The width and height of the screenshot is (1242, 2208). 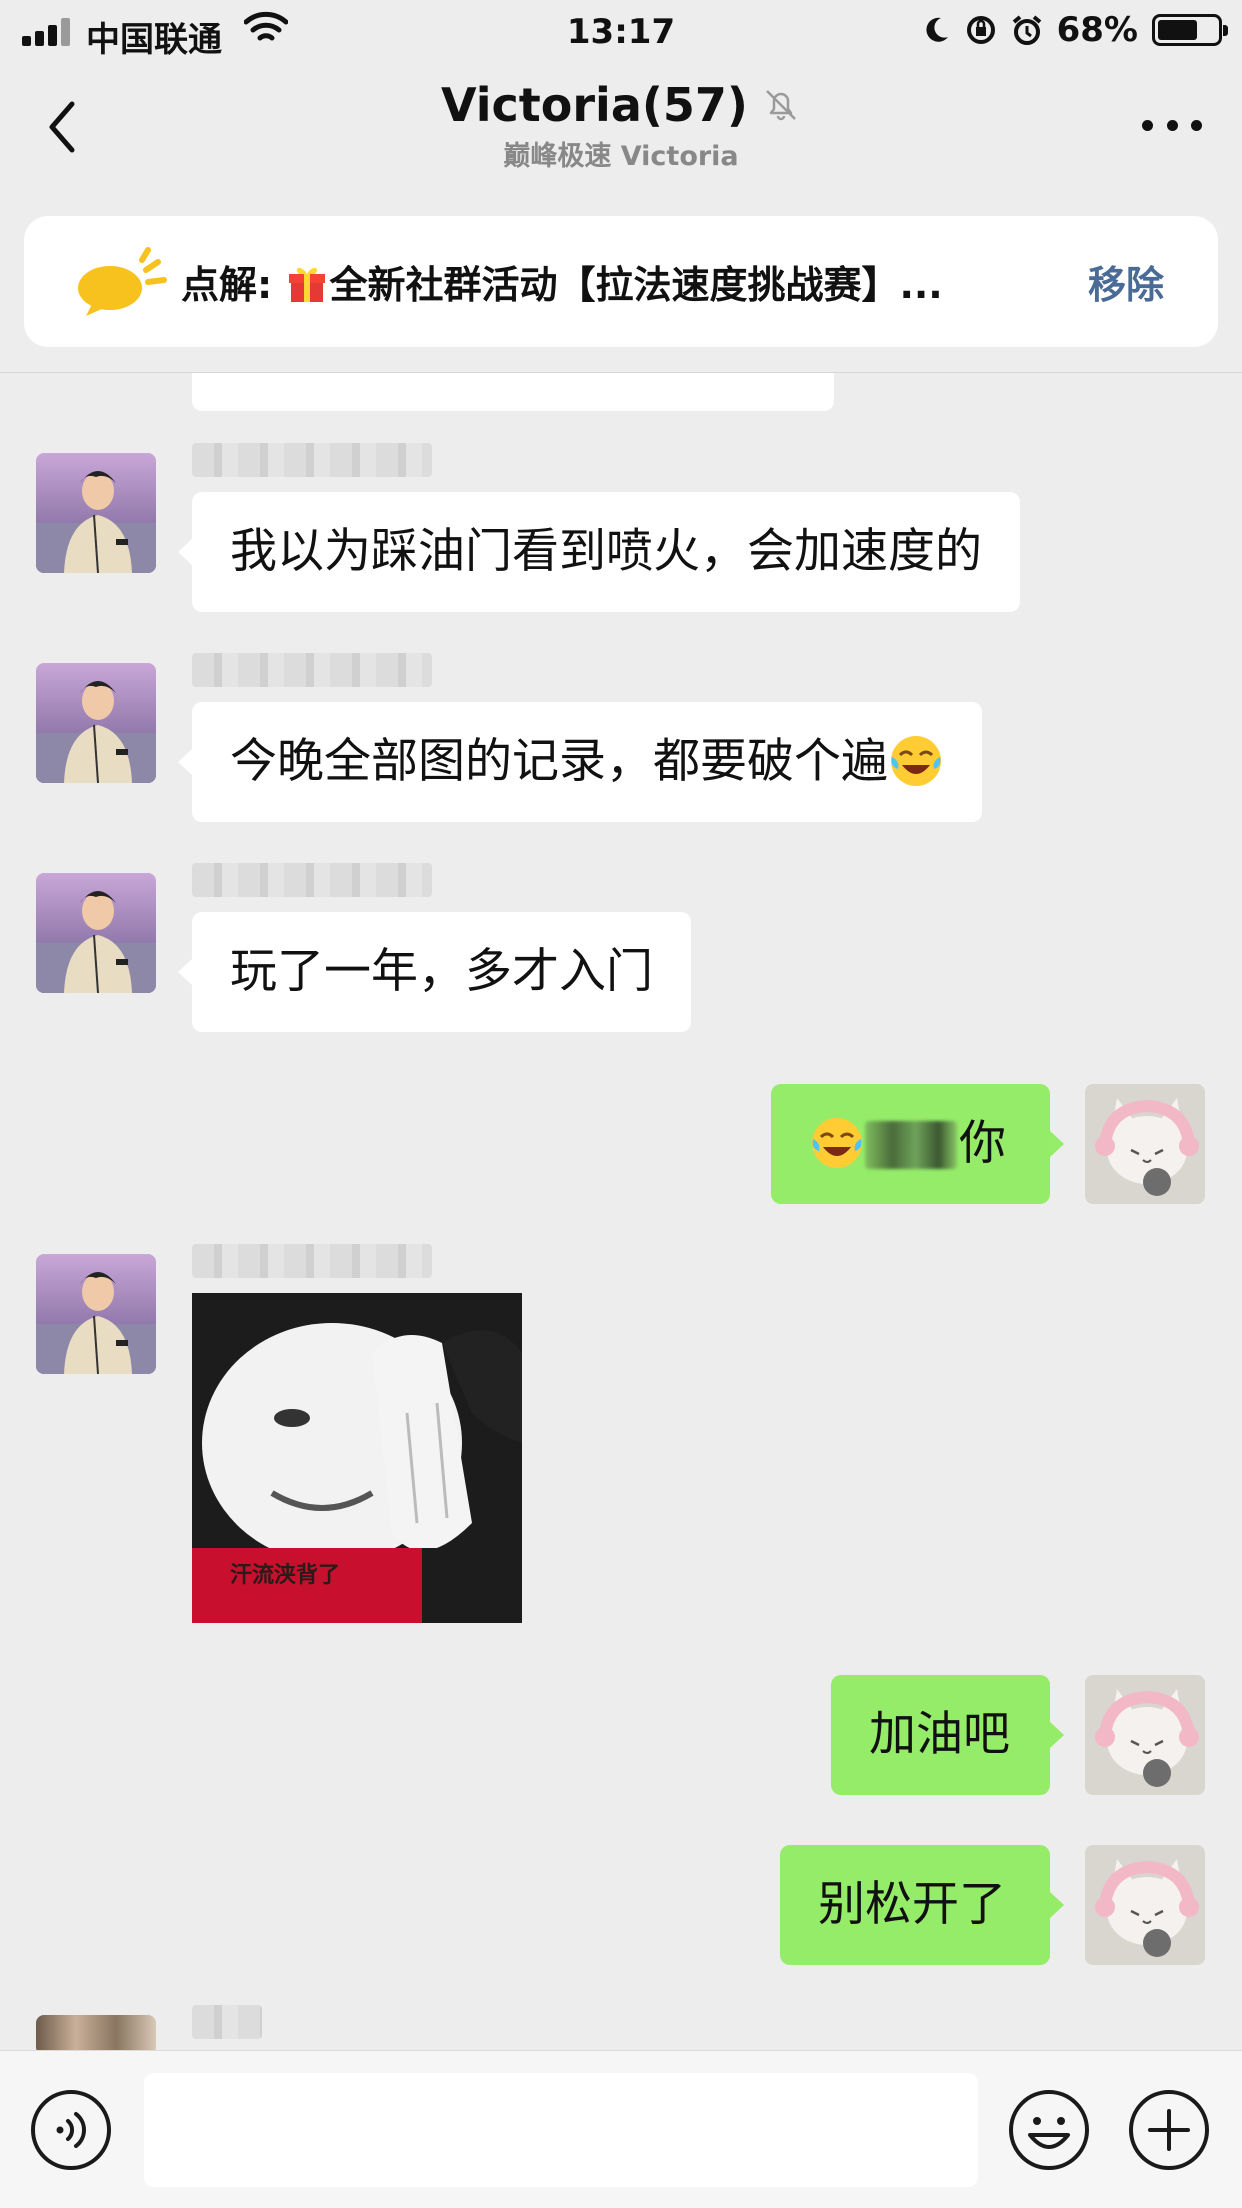 I want to click on input-bar, so click(x=621, y=2129).